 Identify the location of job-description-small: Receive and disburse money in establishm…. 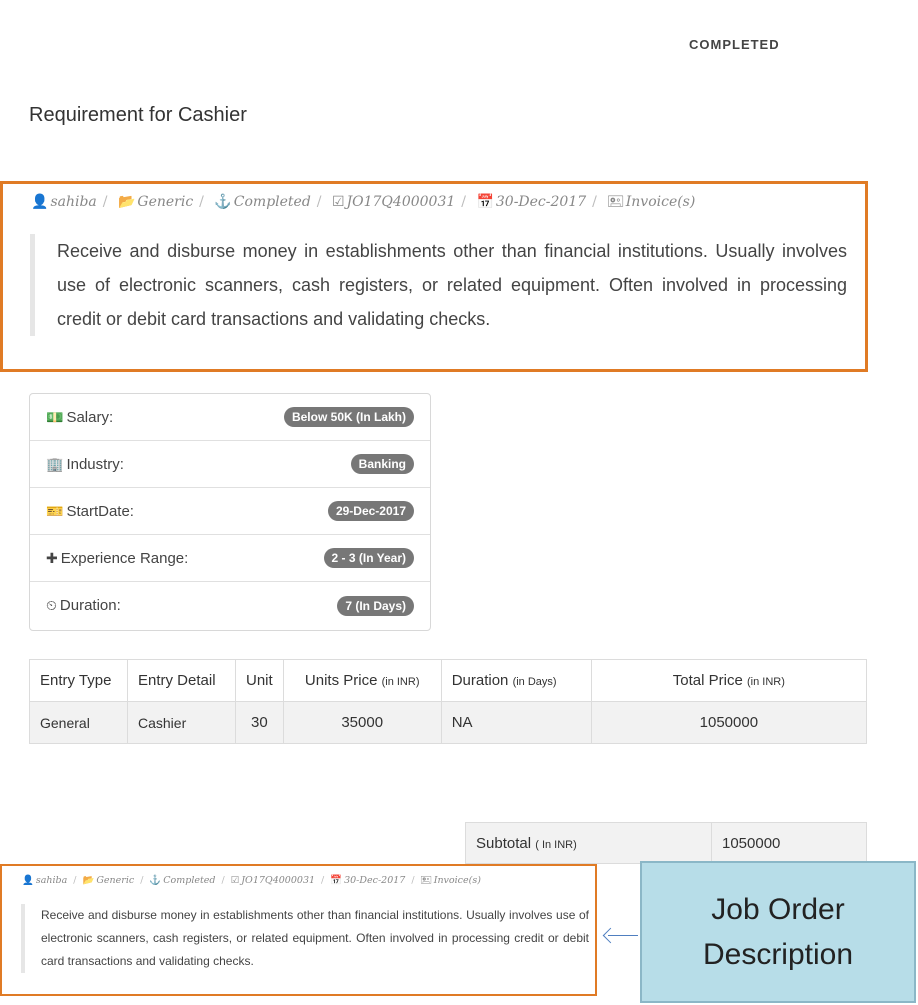
(305, 938).